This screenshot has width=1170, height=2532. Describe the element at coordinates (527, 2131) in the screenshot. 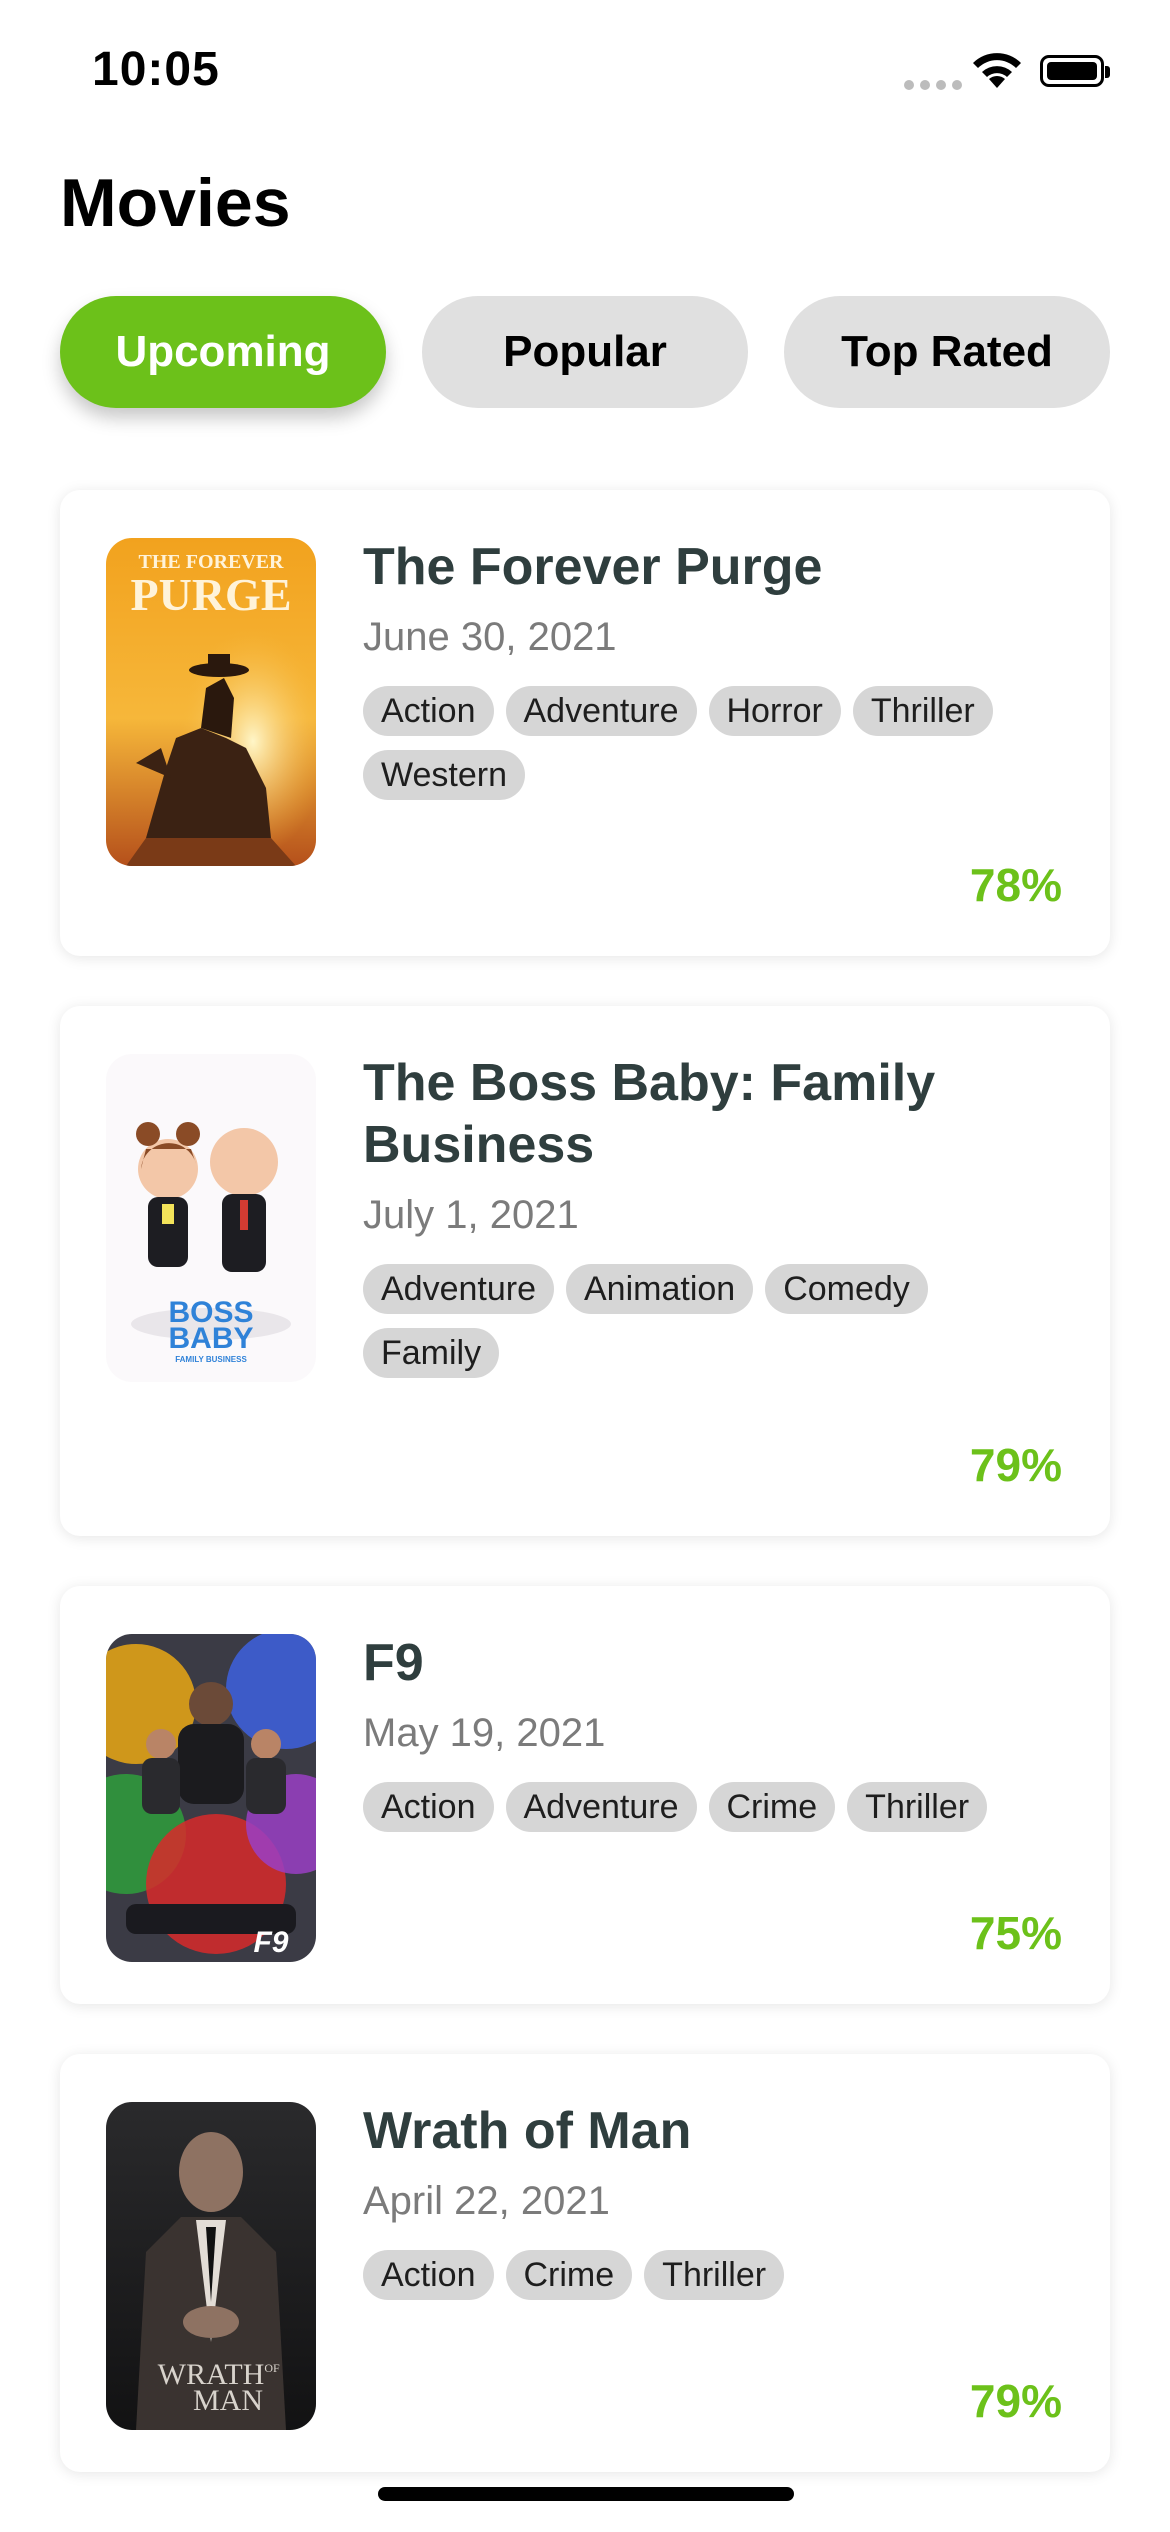

I see `movie-title: Wrath of Man` at that location.